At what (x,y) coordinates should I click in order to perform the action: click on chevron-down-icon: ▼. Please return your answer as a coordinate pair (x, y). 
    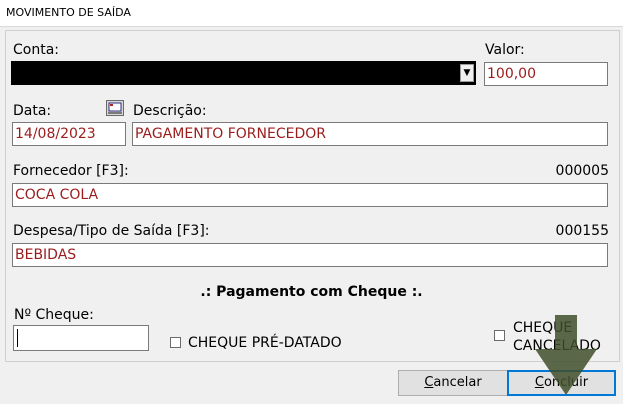
    Looking at the image, I should click on (467, 73).